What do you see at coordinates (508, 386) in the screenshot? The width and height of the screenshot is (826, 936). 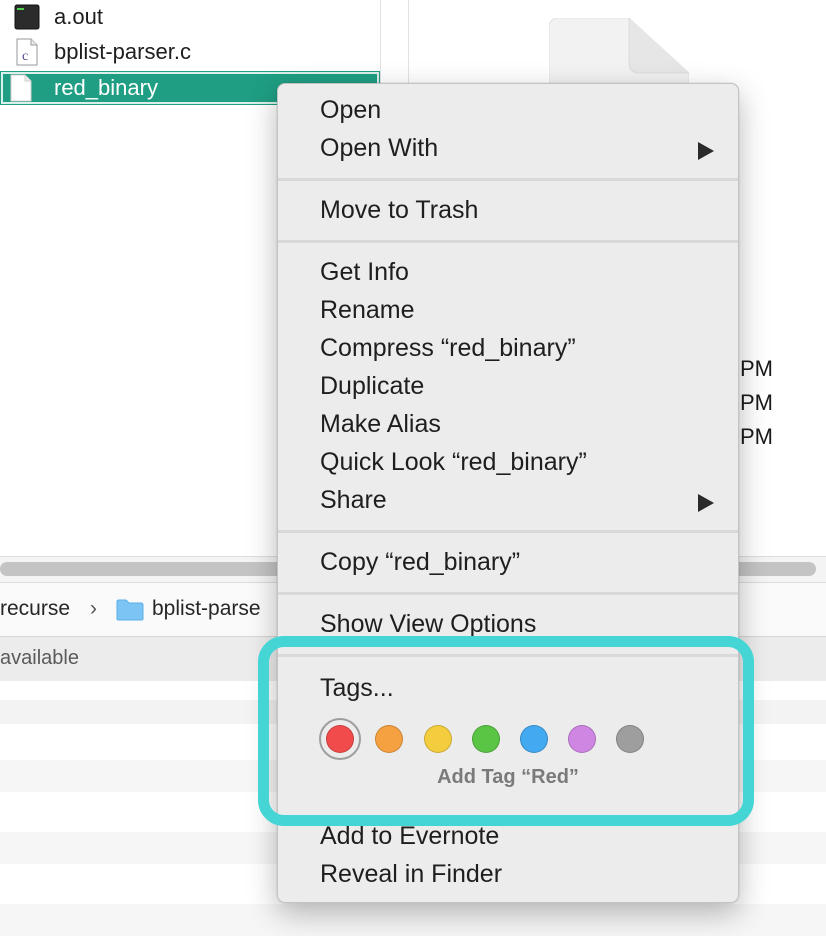 I see `menu-item-duplicate: Duplicate` at bounding box center [508, 386].